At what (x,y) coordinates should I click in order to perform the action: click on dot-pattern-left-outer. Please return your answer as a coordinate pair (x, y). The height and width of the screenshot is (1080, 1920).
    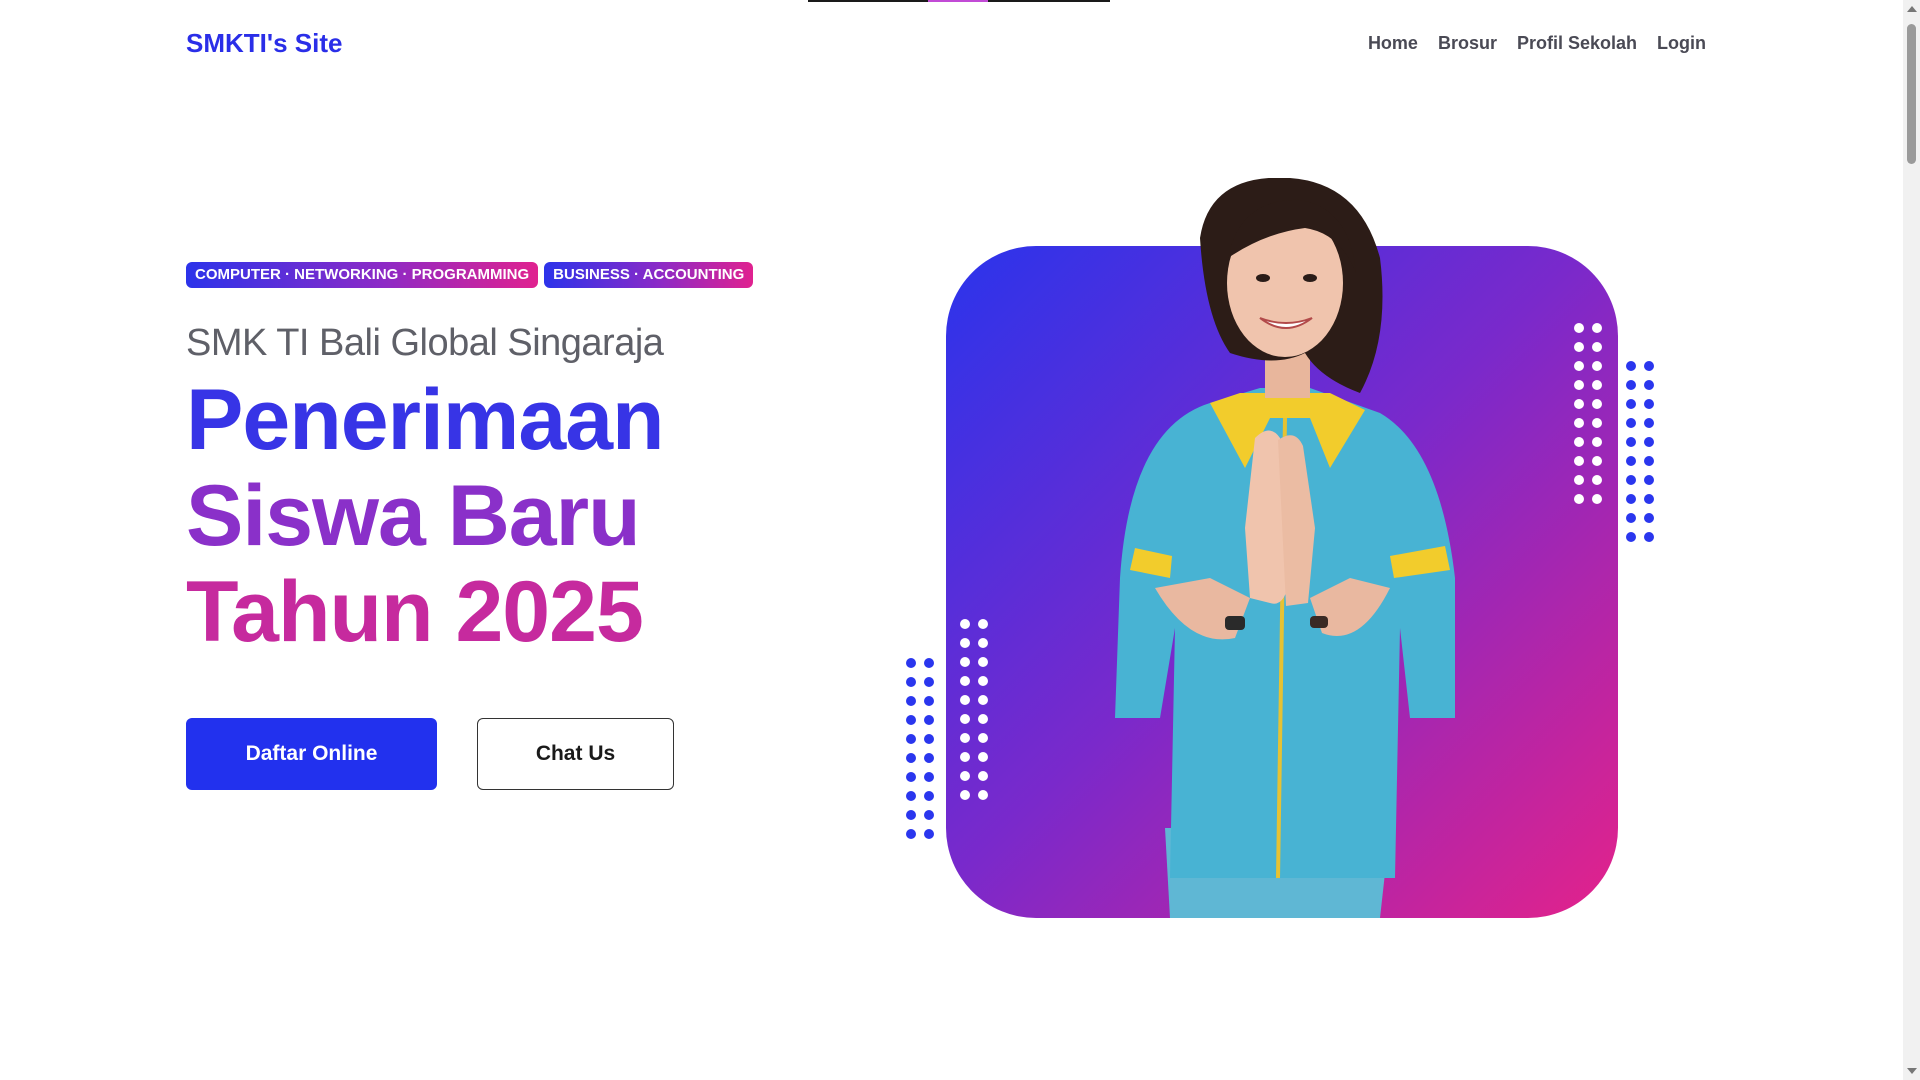
    Looking at the image, I should click on (920, 748).